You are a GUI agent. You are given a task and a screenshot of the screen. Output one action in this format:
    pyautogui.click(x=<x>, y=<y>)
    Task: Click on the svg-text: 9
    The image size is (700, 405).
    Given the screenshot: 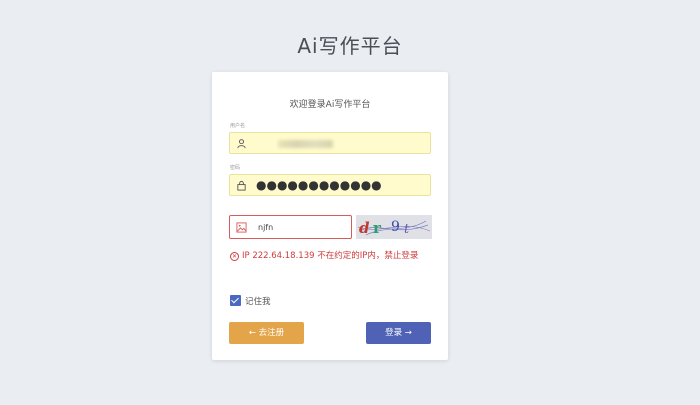 What is the action you would take?
    pyautogui.click(x=395, y=227)
    